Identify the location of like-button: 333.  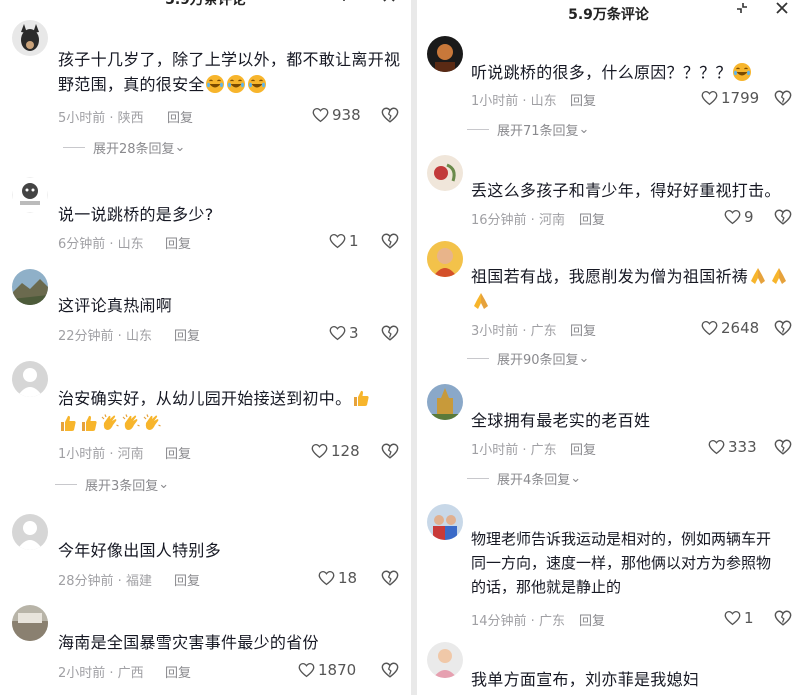
(732, 447).